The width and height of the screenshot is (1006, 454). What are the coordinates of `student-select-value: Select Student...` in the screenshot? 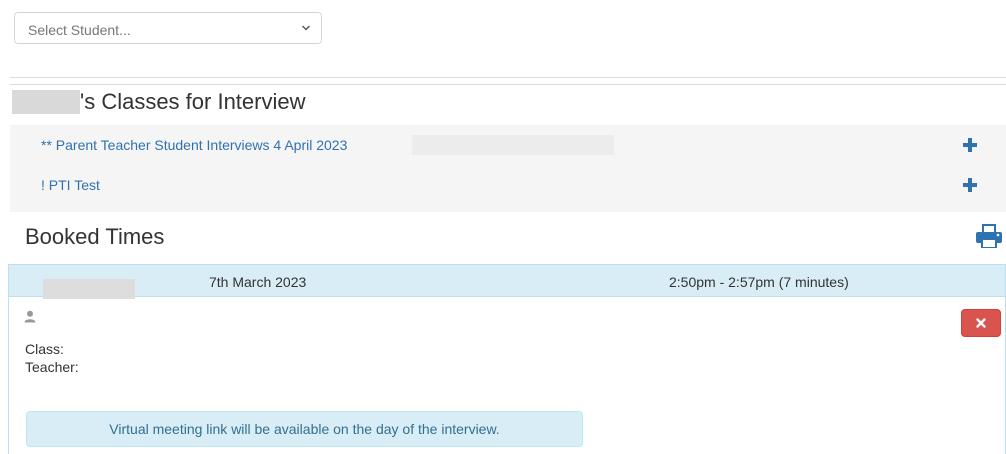 It's located at (79, 30).